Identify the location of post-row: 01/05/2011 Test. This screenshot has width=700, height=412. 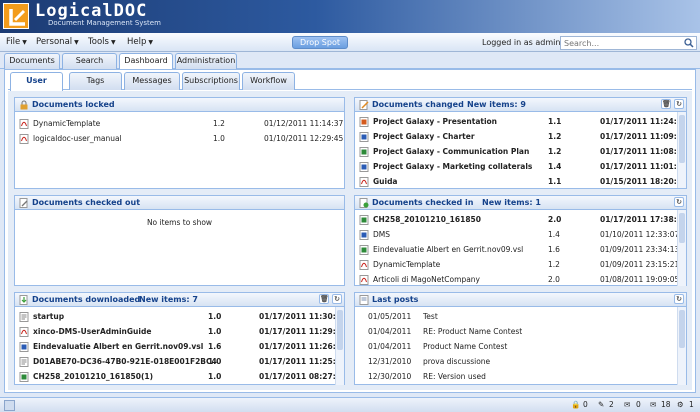
(516, 316).